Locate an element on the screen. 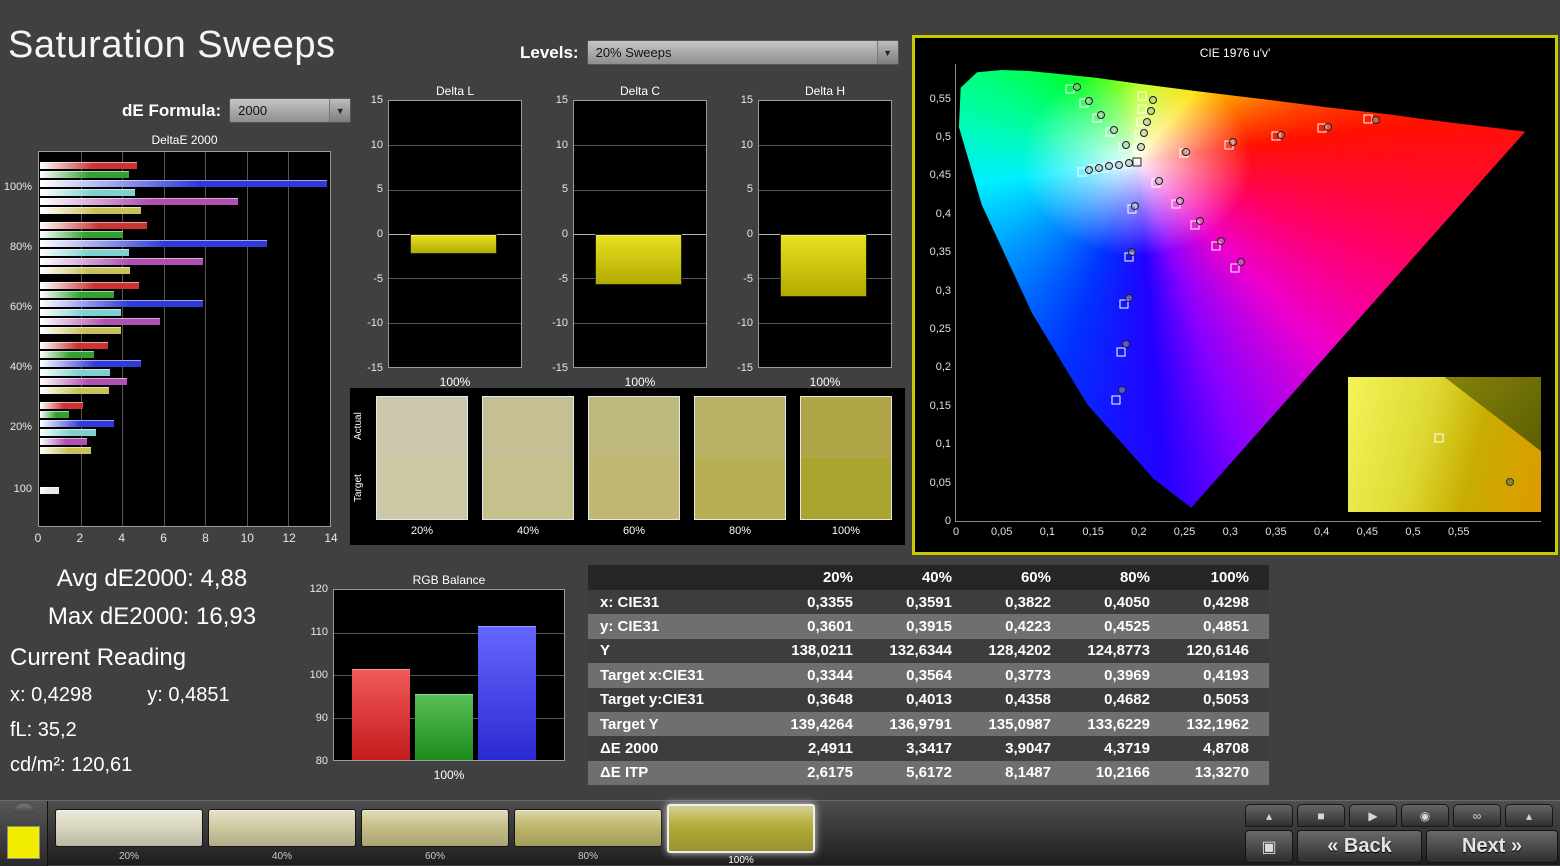  actual-color-patch is located at coordinates (528, 427).